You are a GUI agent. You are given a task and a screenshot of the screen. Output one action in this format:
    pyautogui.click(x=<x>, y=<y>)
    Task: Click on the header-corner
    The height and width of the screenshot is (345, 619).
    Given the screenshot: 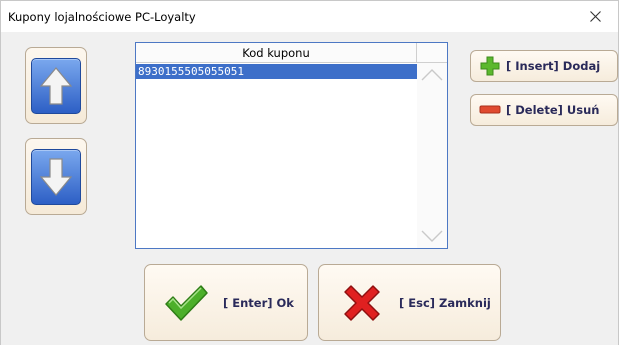 What is the action you would take?
    pyautogui.click(x=432, y=53)
    